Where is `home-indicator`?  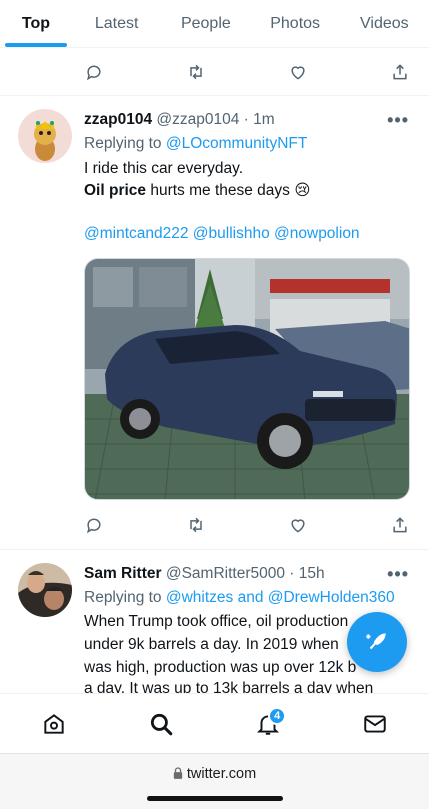 home-indicator is located at coordinates (215, 798).